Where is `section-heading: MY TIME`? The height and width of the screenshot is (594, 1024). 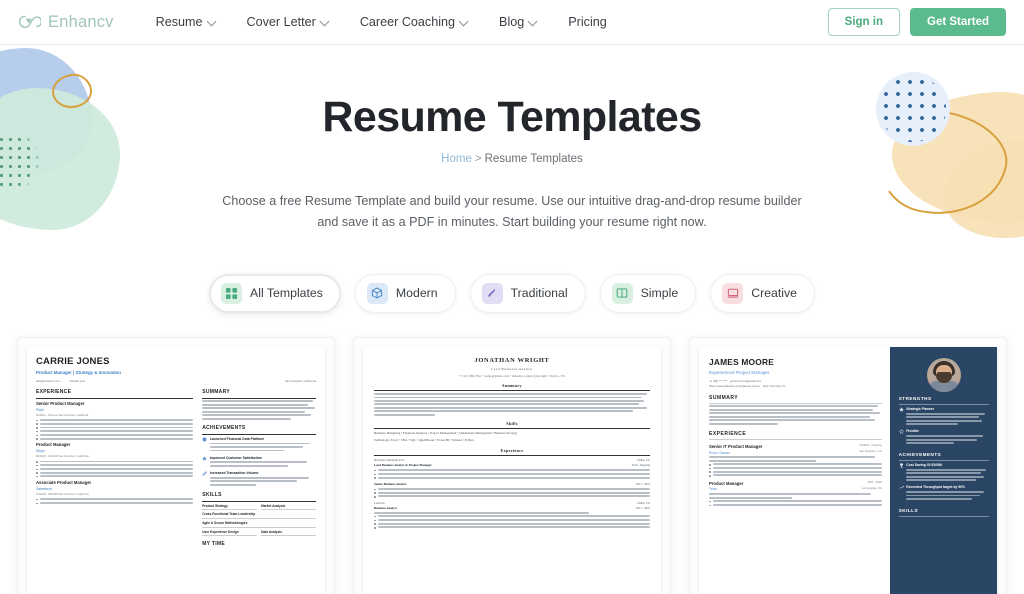 section-heading: MY TIME is located at coordinates (214, 544).